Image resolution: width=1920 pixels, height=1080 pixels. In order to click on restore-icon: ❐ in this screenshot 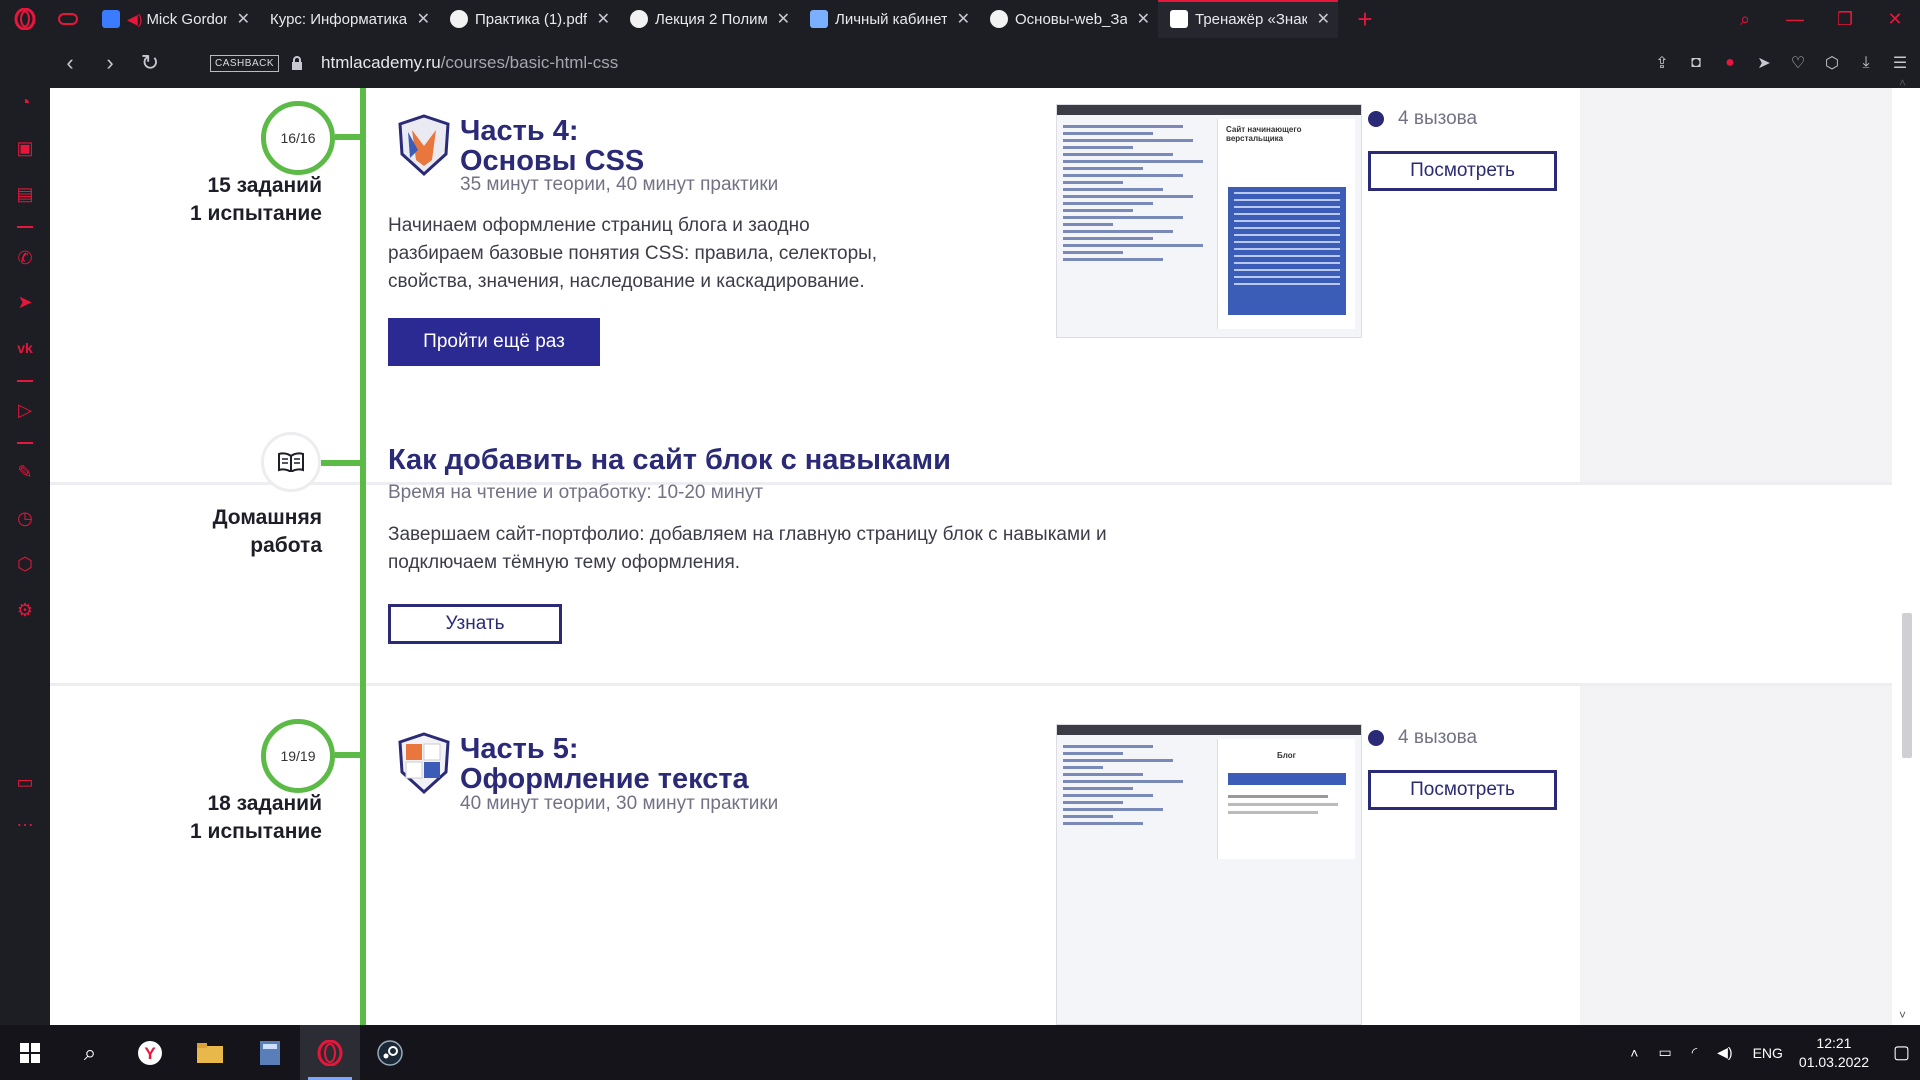, I will do `click(1845, 19)`.